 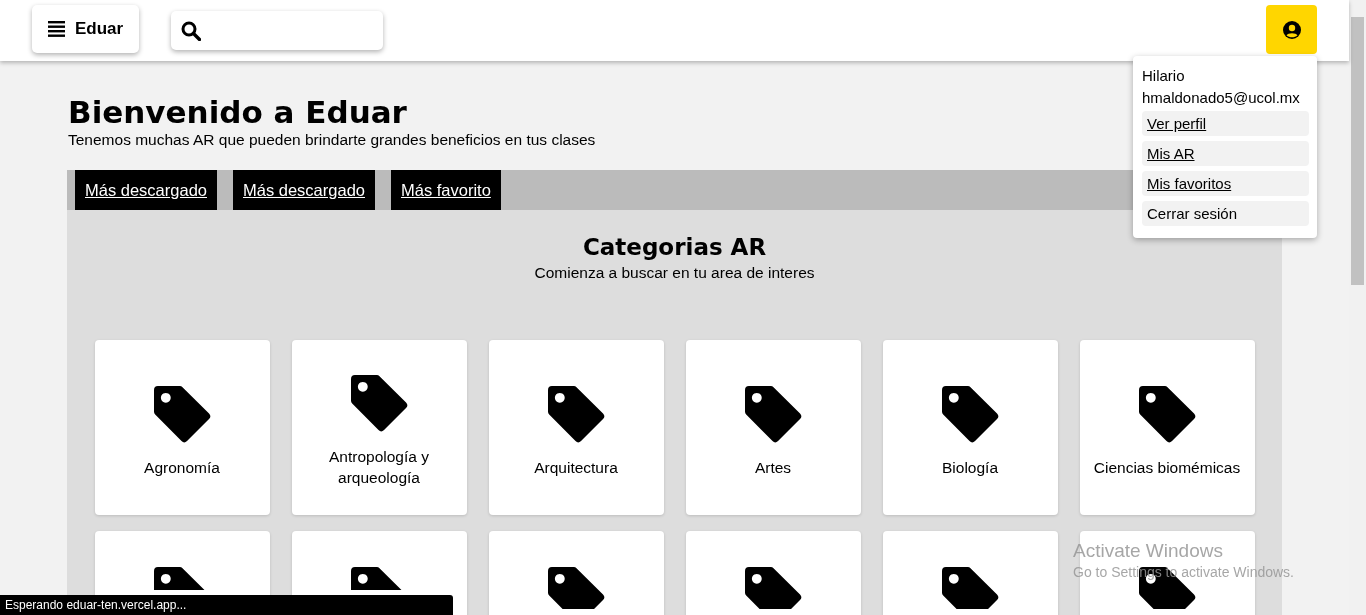 What do you see at coordinates (1148, 551) in the screenshot?
I see `notice-title: Activate Windows` at bounding box center [1148, 551].